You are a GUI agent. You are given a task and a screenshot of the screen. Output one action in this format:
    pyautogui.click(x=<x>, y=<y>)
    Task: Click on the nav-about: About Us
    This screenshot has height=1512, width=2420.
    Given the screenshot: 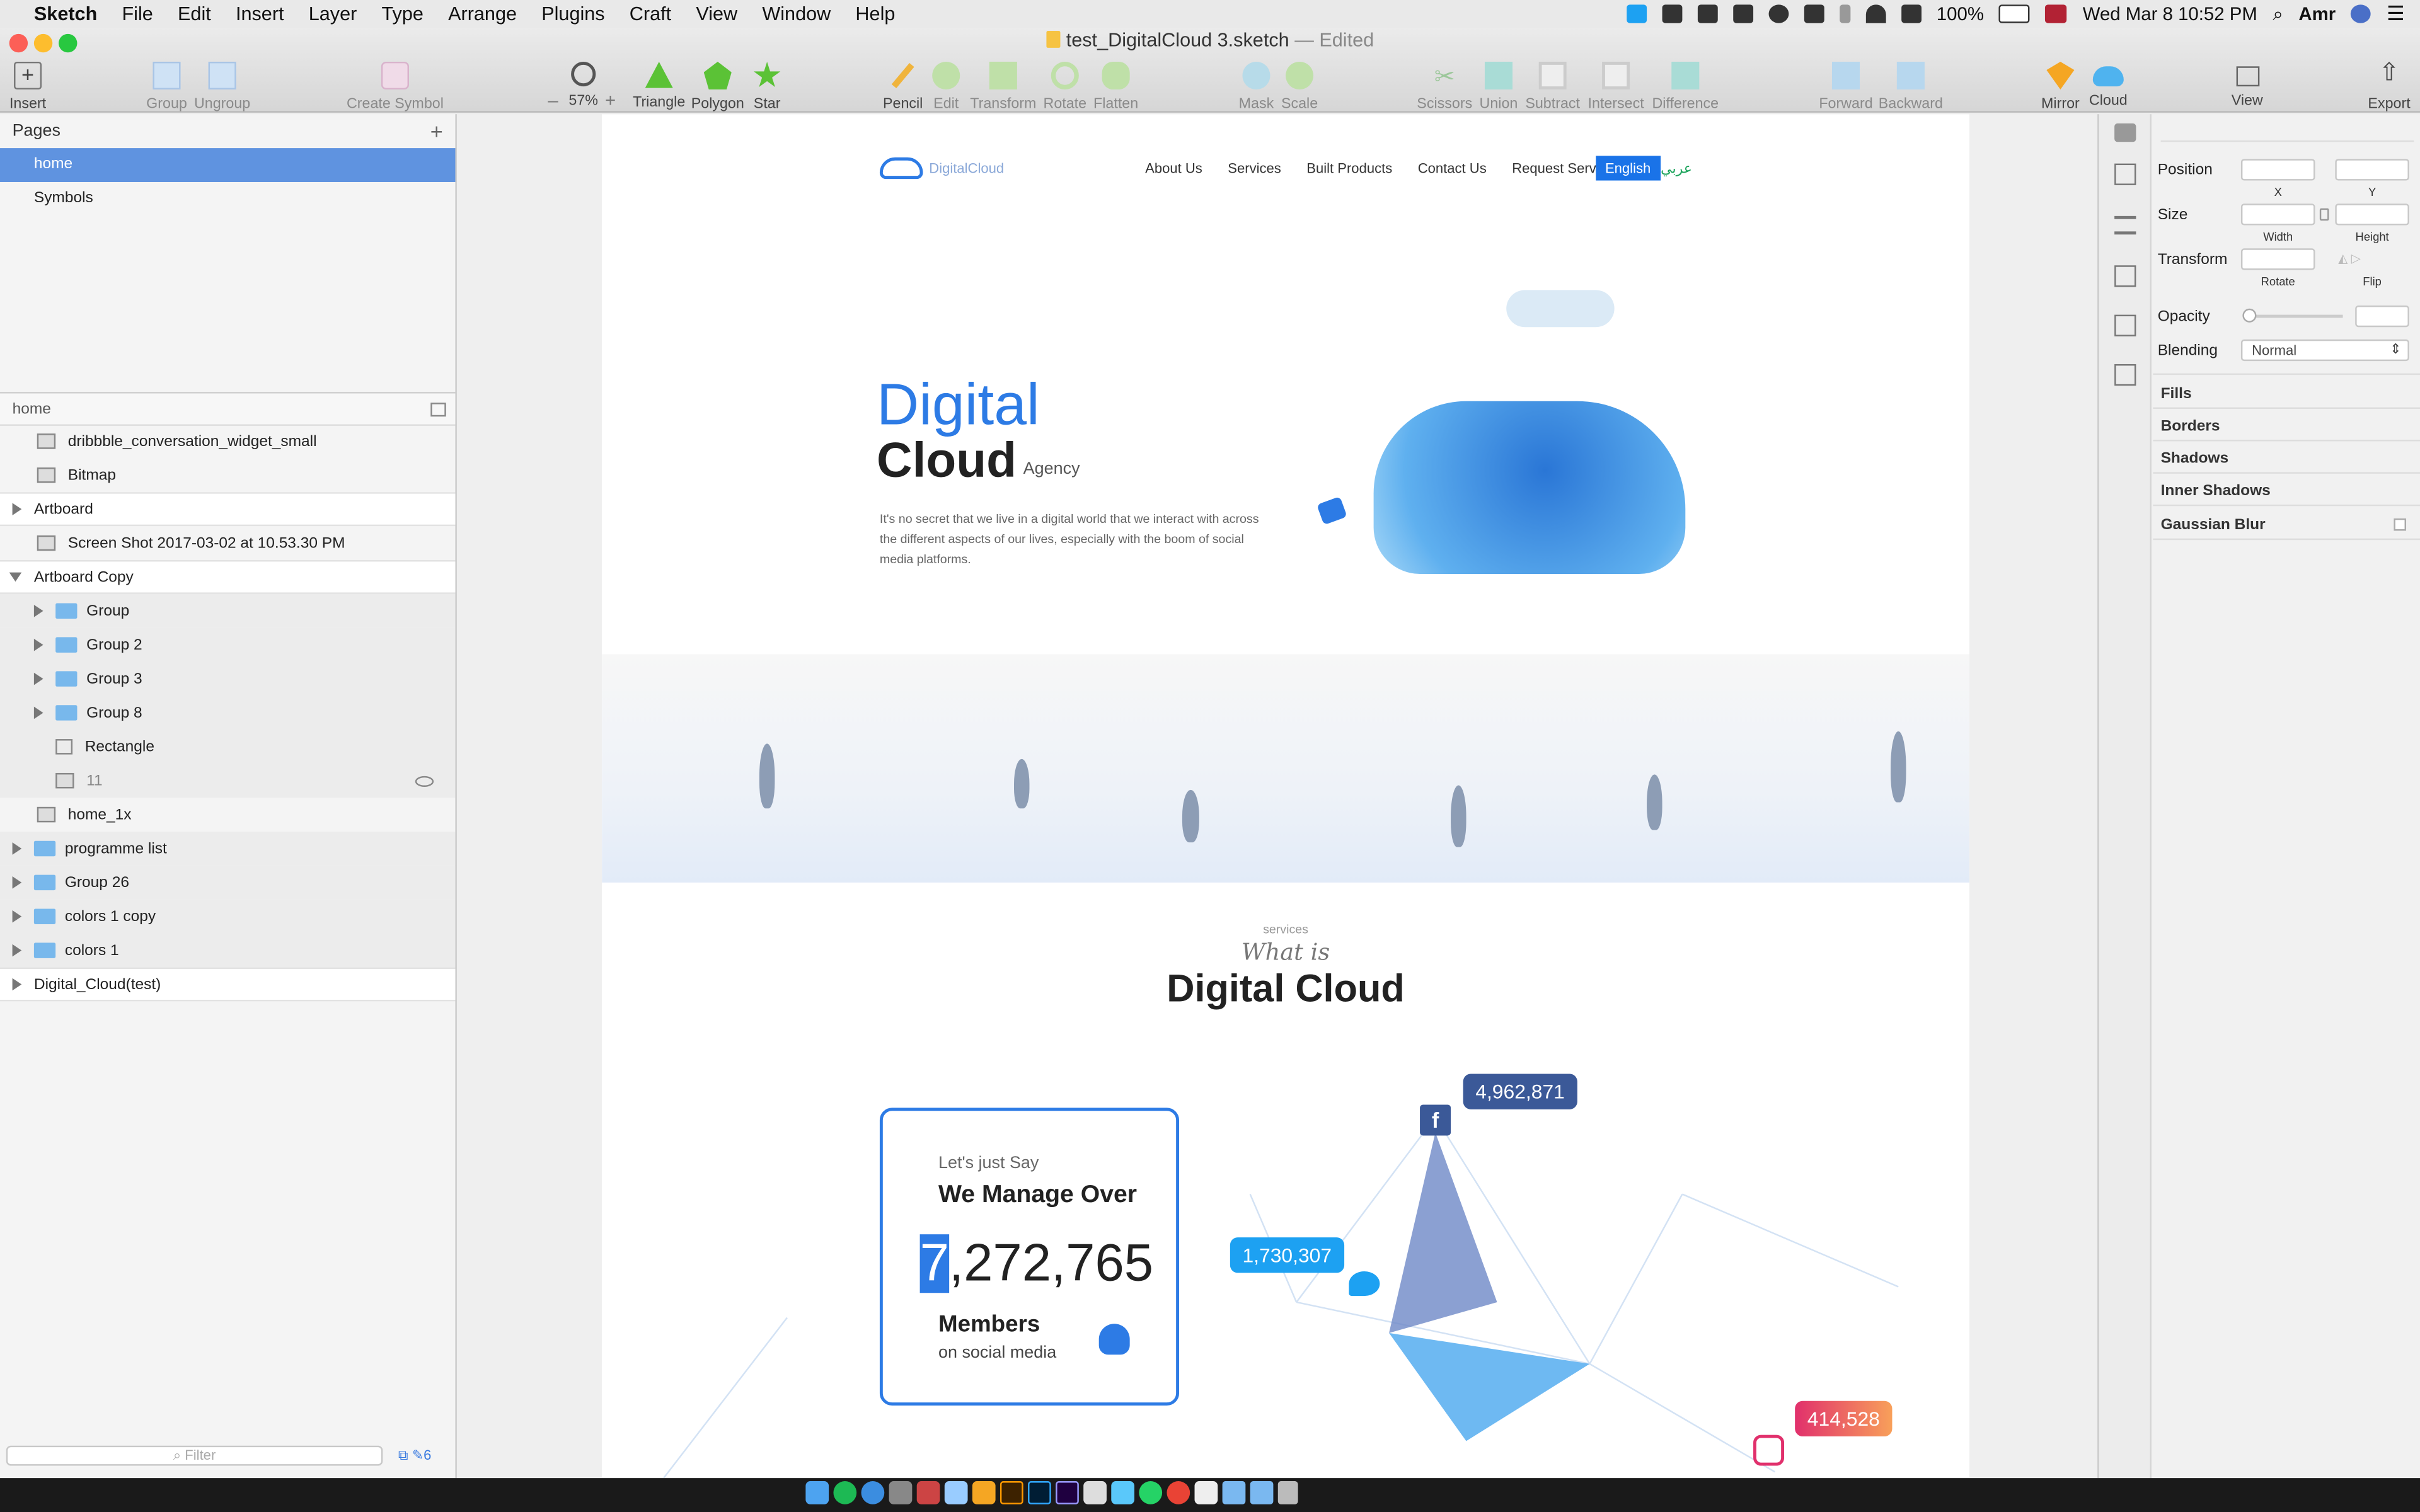 What is the action you would take?
    pyautogui.click(x=1173, y=168)
    